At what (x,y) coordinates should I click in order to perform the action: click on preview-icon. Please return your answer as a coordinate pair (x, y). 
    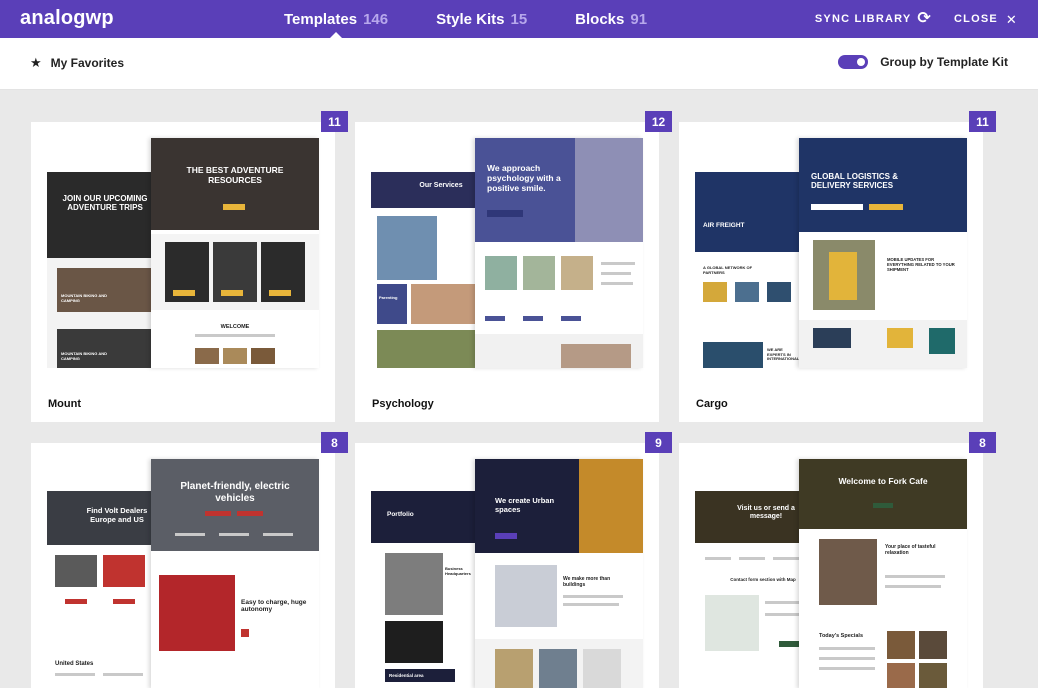
    Looking at the image, I should click on (245, 633).